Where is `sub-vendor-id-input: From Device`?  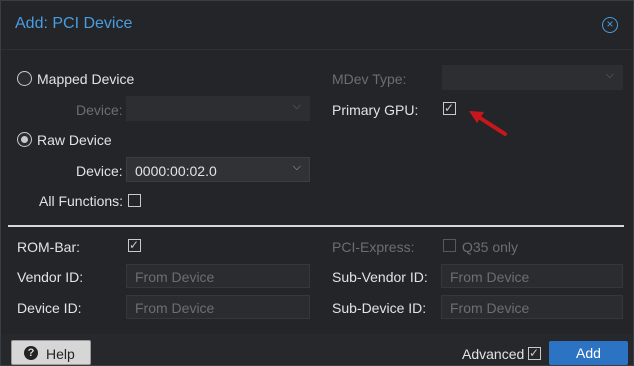
sub-vendor-id-input: From Device is located at coordinates (532, 276).